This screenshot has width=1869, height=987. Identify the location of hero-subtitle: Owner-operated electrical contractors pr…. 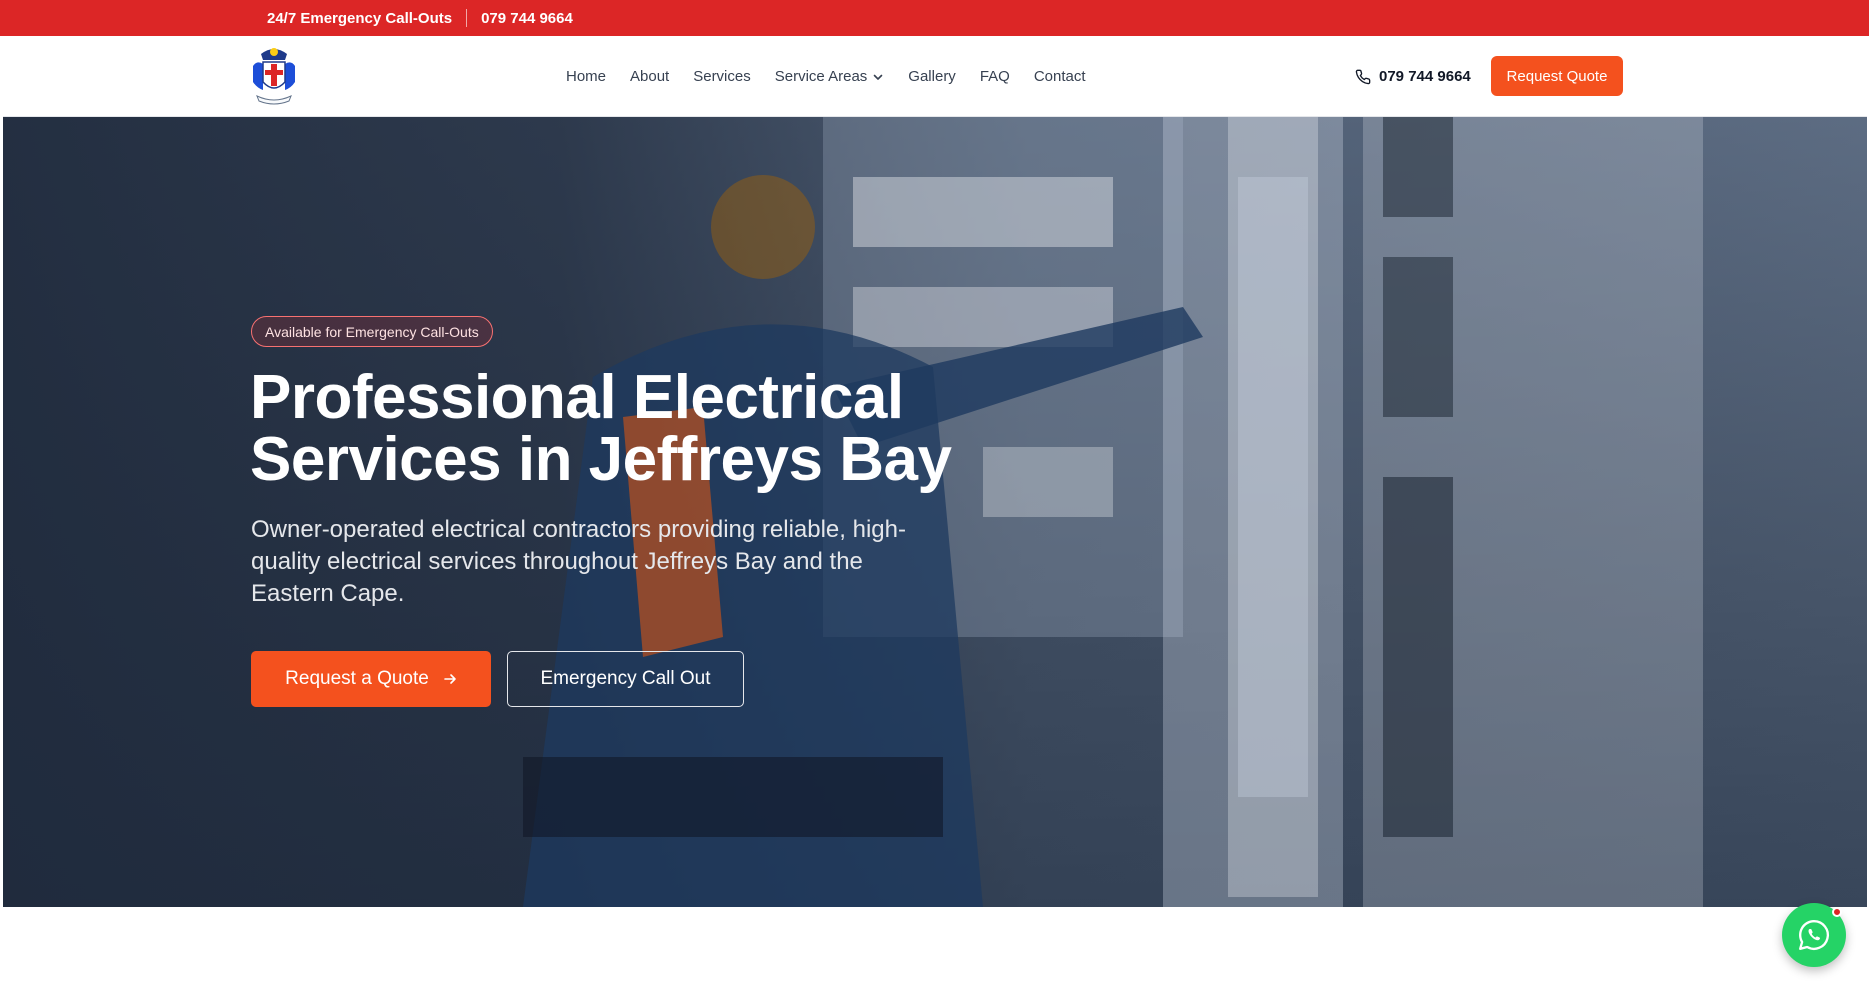
(578, 561).